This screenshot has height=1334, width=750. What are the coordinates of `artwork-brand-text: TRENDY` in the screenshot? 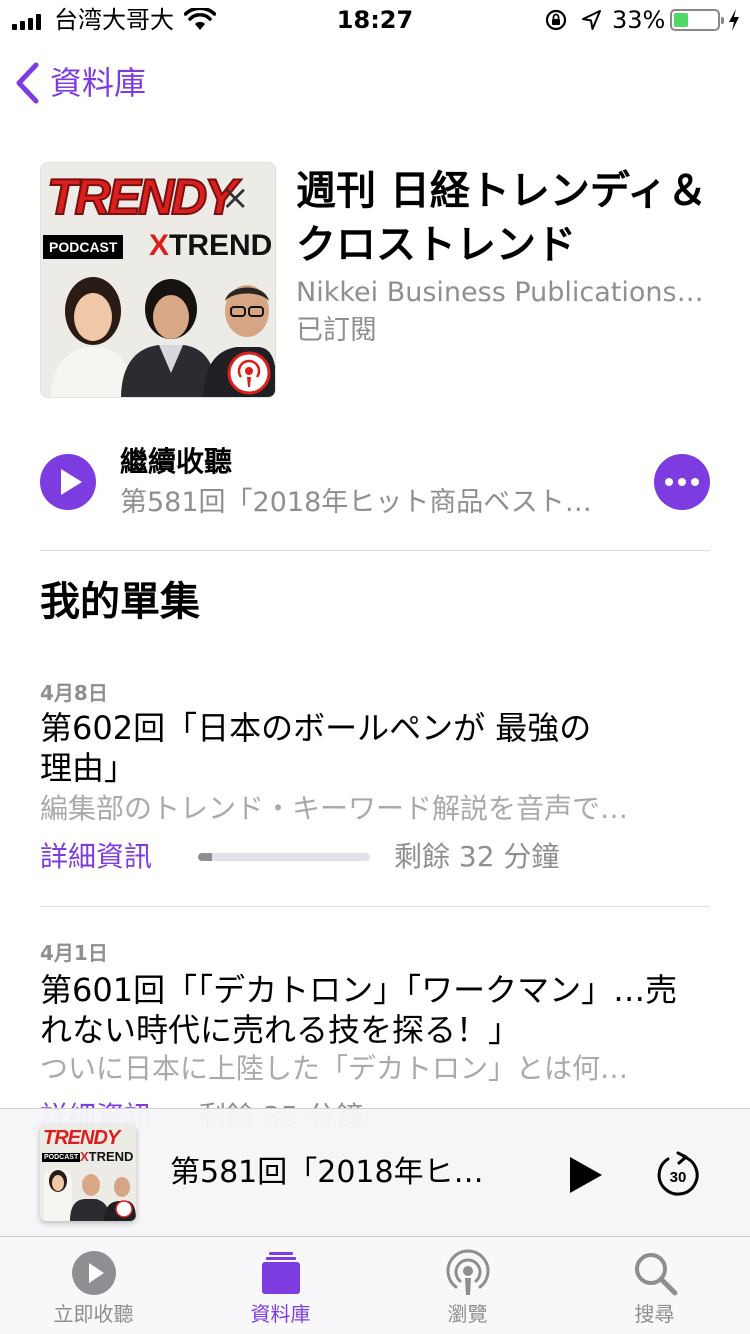 It's located at (142, 197).